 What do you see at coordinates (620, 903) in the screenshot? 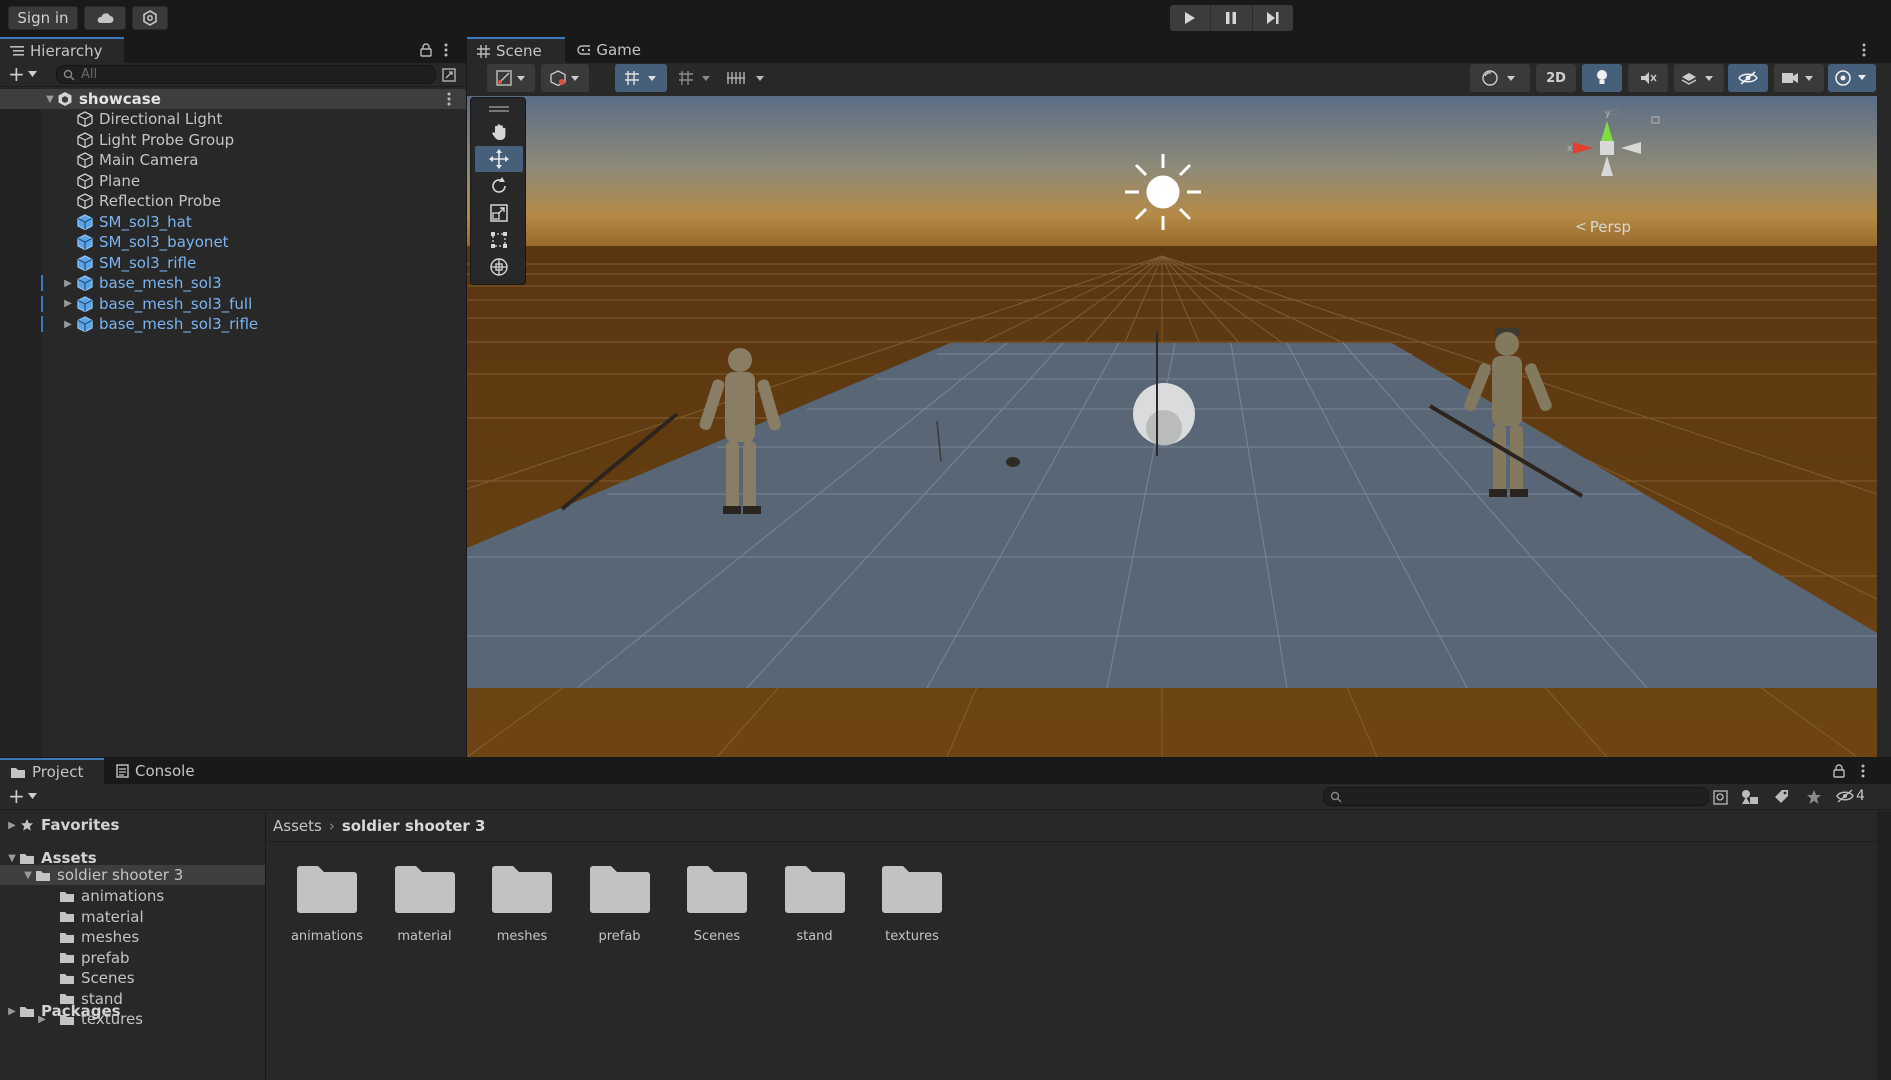
I see `folder-tile: prefab` at bounding box center [620, 903].